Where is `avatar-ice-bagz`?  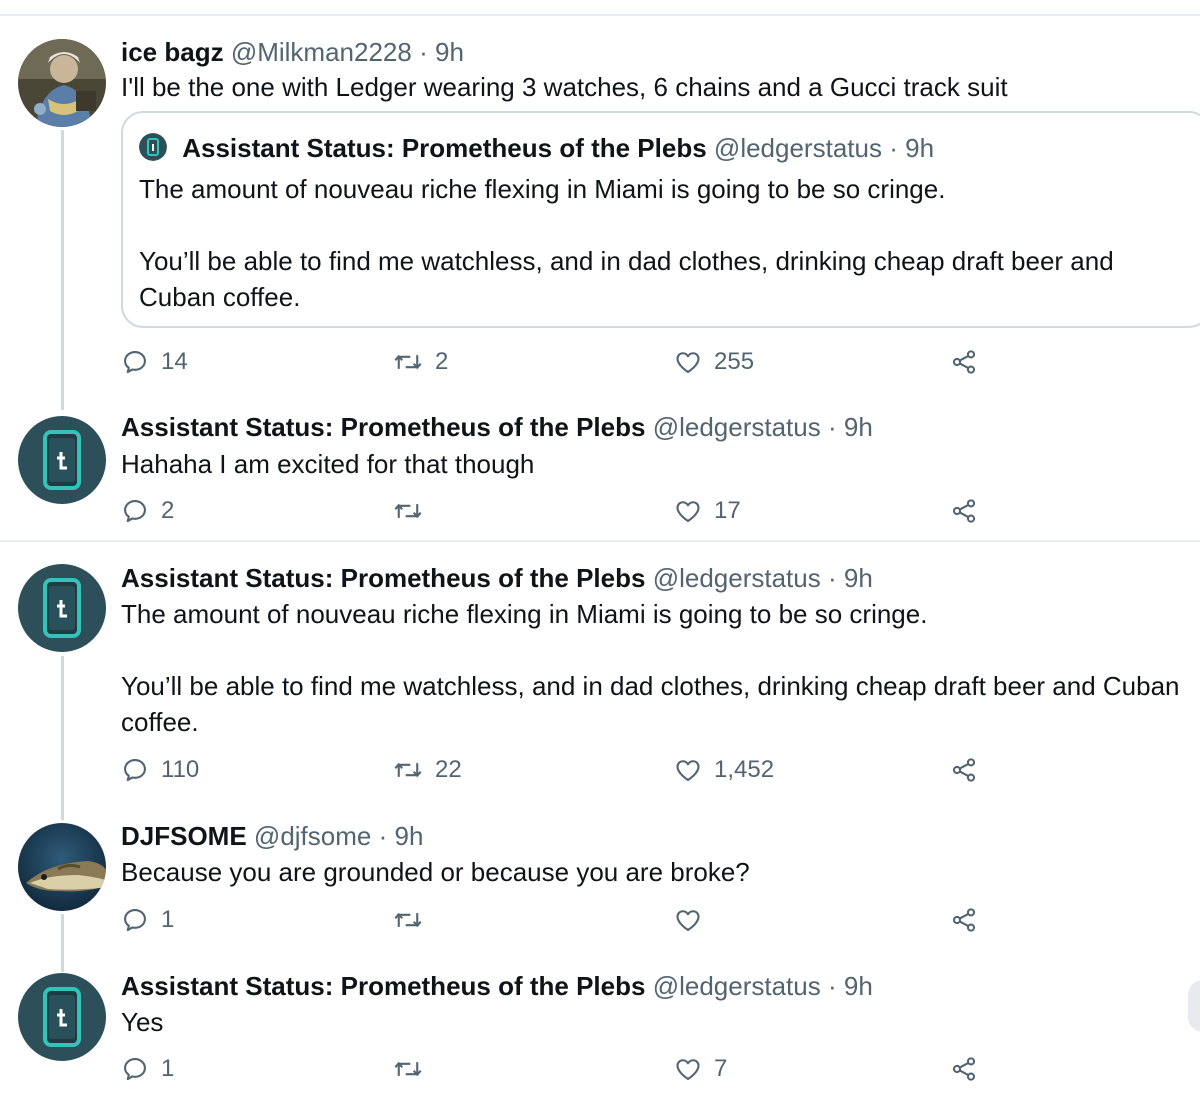
avatar-ice-bagz is located at coordinates (62, 83).